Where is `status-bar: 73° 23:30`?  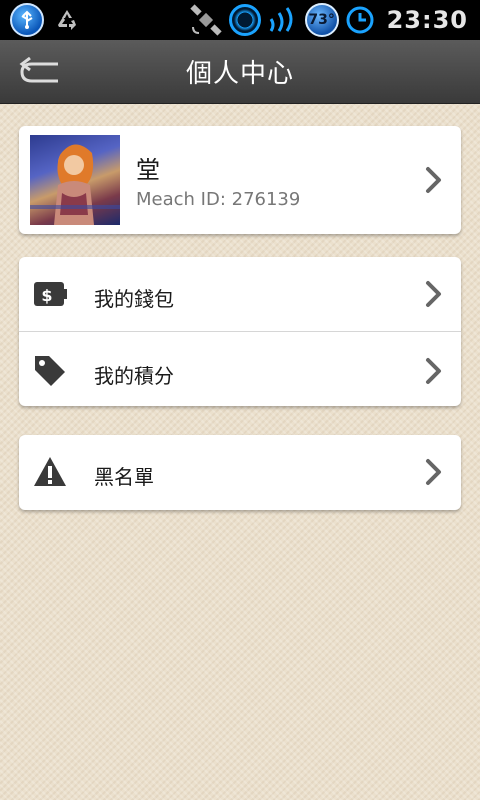
status-bar: 73° 23:30 is located at coordinates (240, 20).